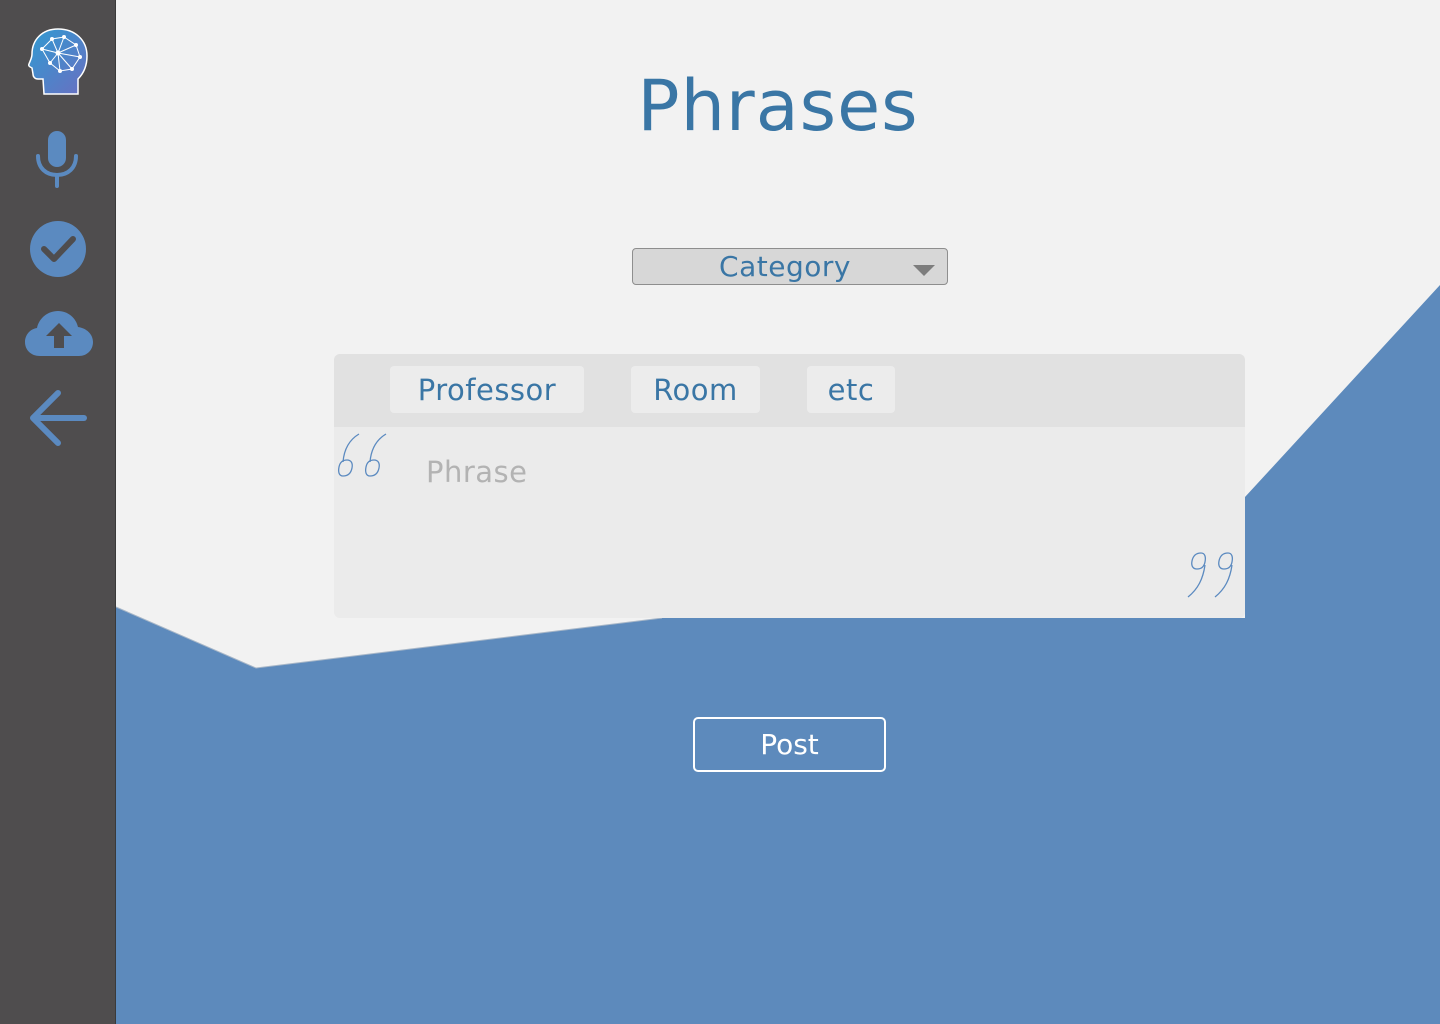 The image size is (1440, 1024). What do you see at coordinates (851, 389) in the screenshot?
I see `tag-etc: etc` at bounding box center [851, 389].